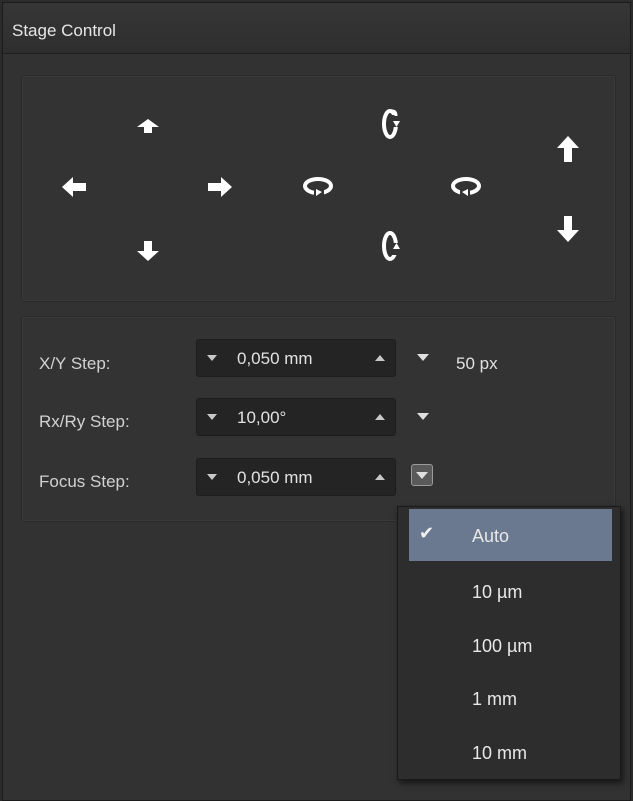  What do you see at coordinates (275, 359) in the screenshot?
I see `xy-step-value: 0,050 mm` at bounding box center [275, 359].